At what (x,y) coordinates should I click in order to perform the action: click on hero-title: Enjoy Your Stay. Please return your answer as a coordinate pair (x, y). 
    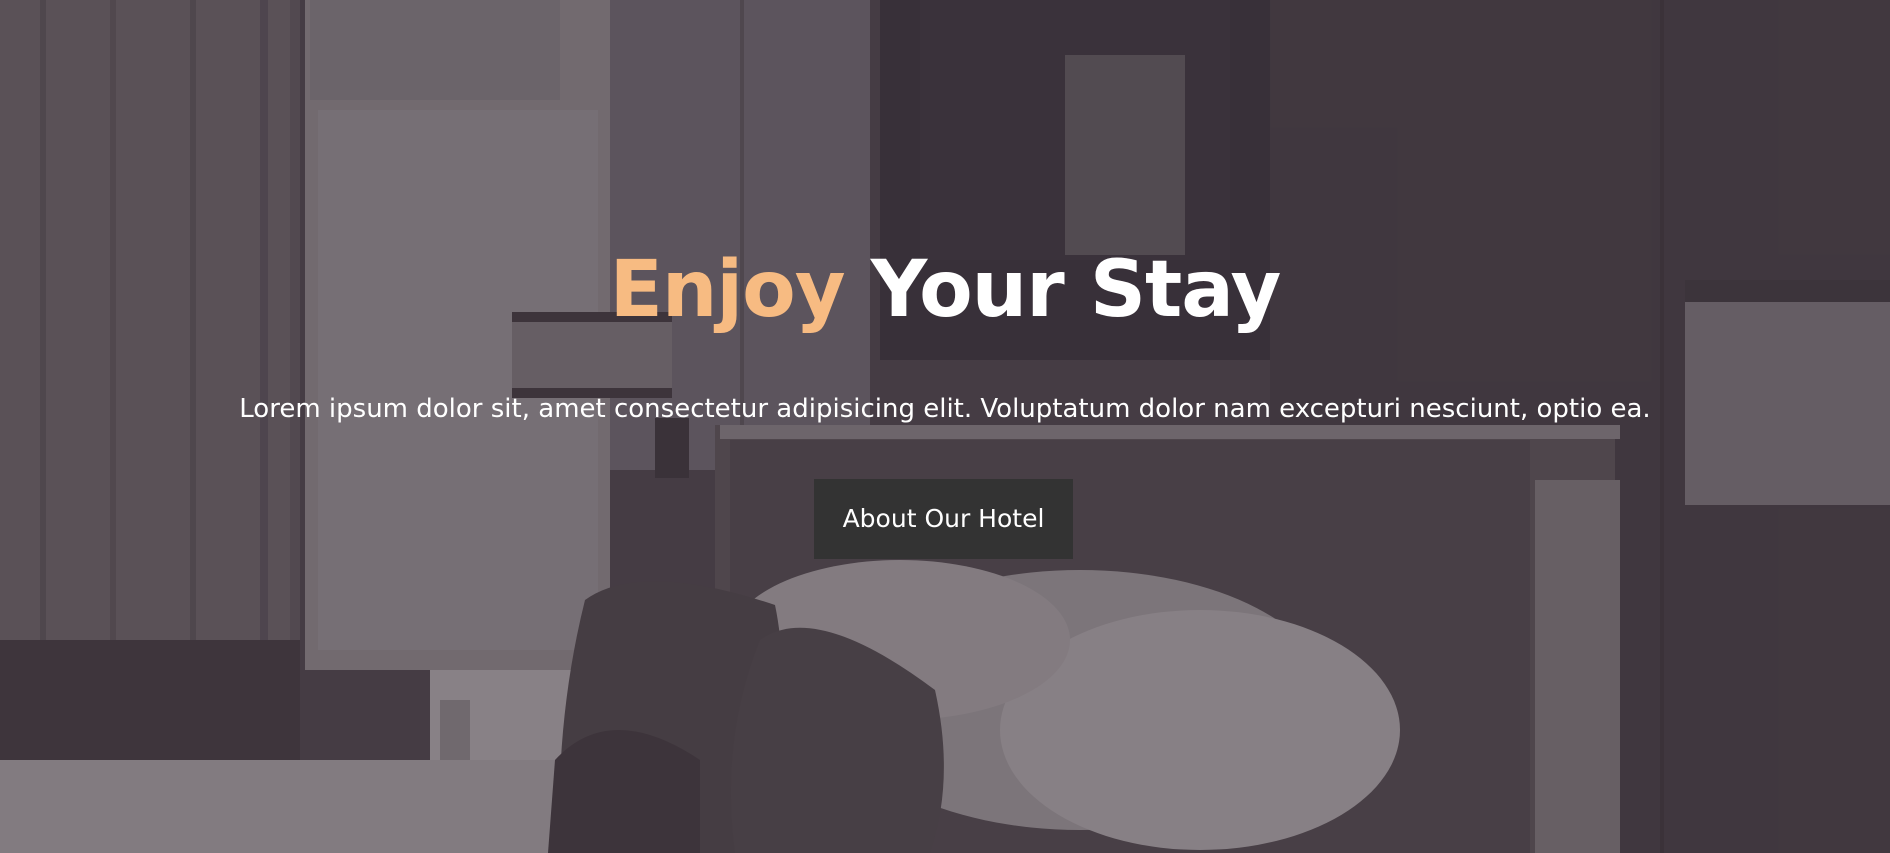
    Looking at the image, I should click on (945, 290).